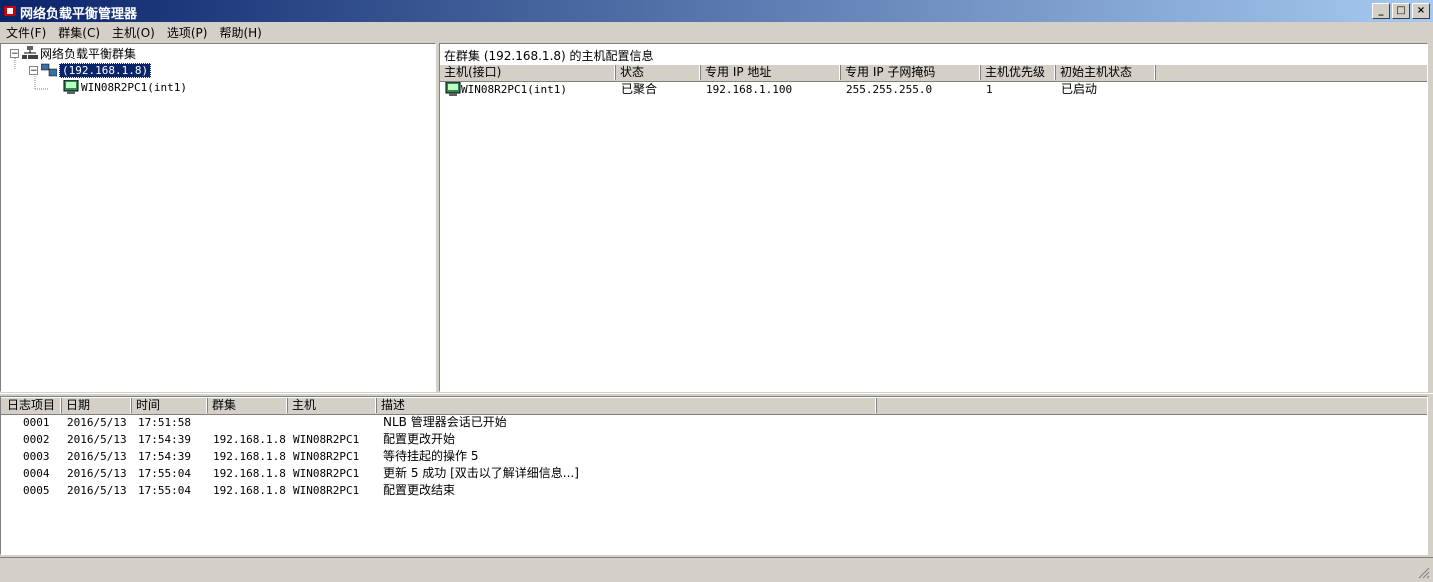 Image resolution: width=1433 pixels, height=582 pixels. Describe the element at coordinates (1381, 11) in the screenshot. I see `minimize-button: _` at that location.